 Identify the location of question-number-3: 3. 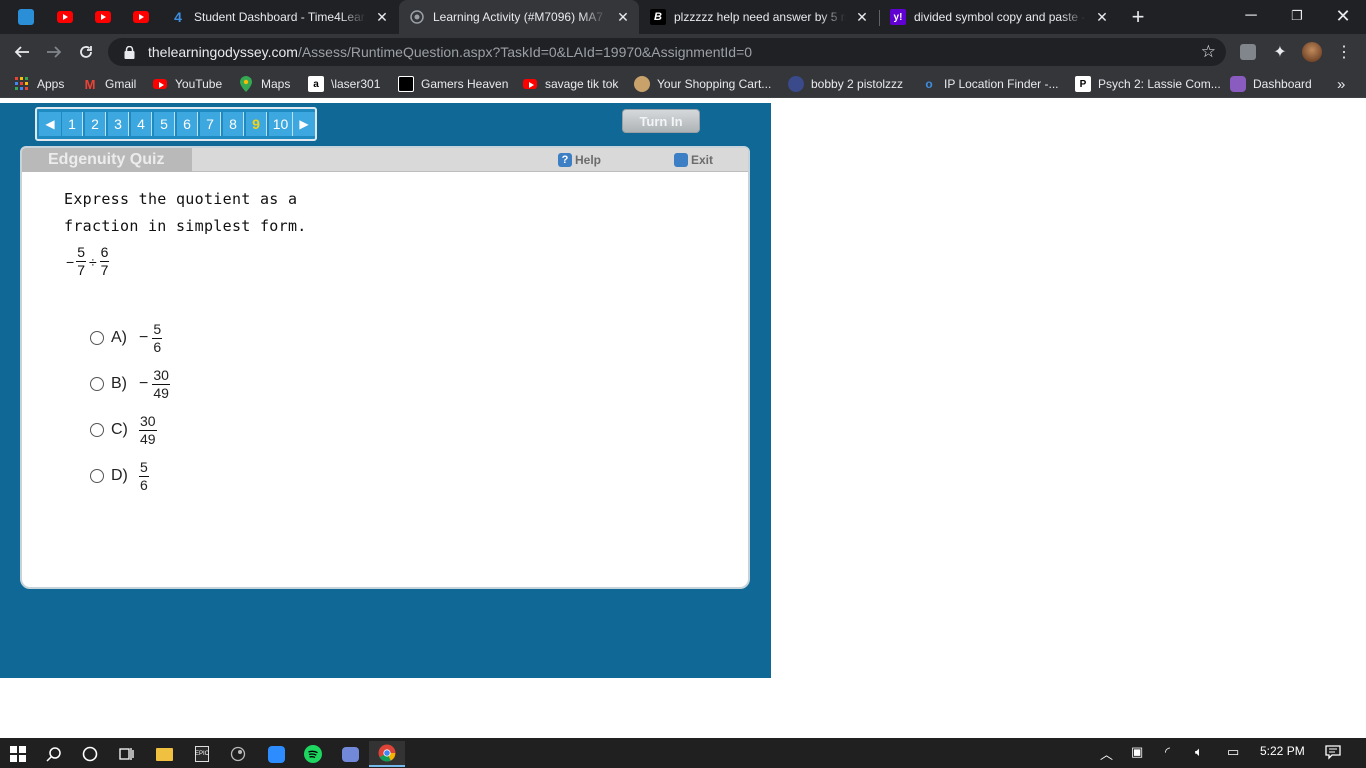
(118, 124).